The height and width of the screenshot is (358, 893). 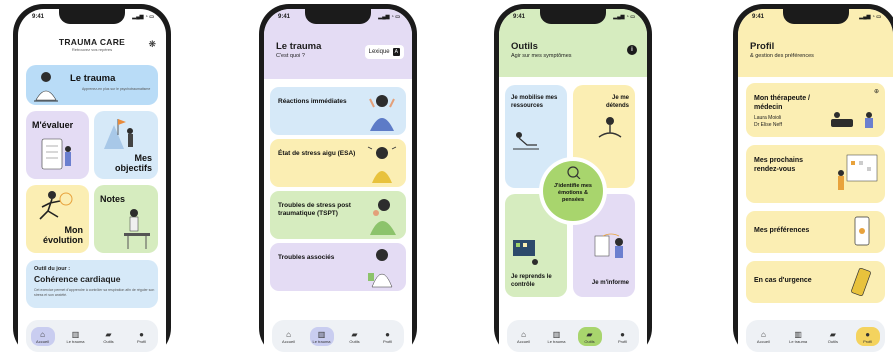 I want to click on row-associated-disorders-label: Troubles associés, so click(x=306, y=257).